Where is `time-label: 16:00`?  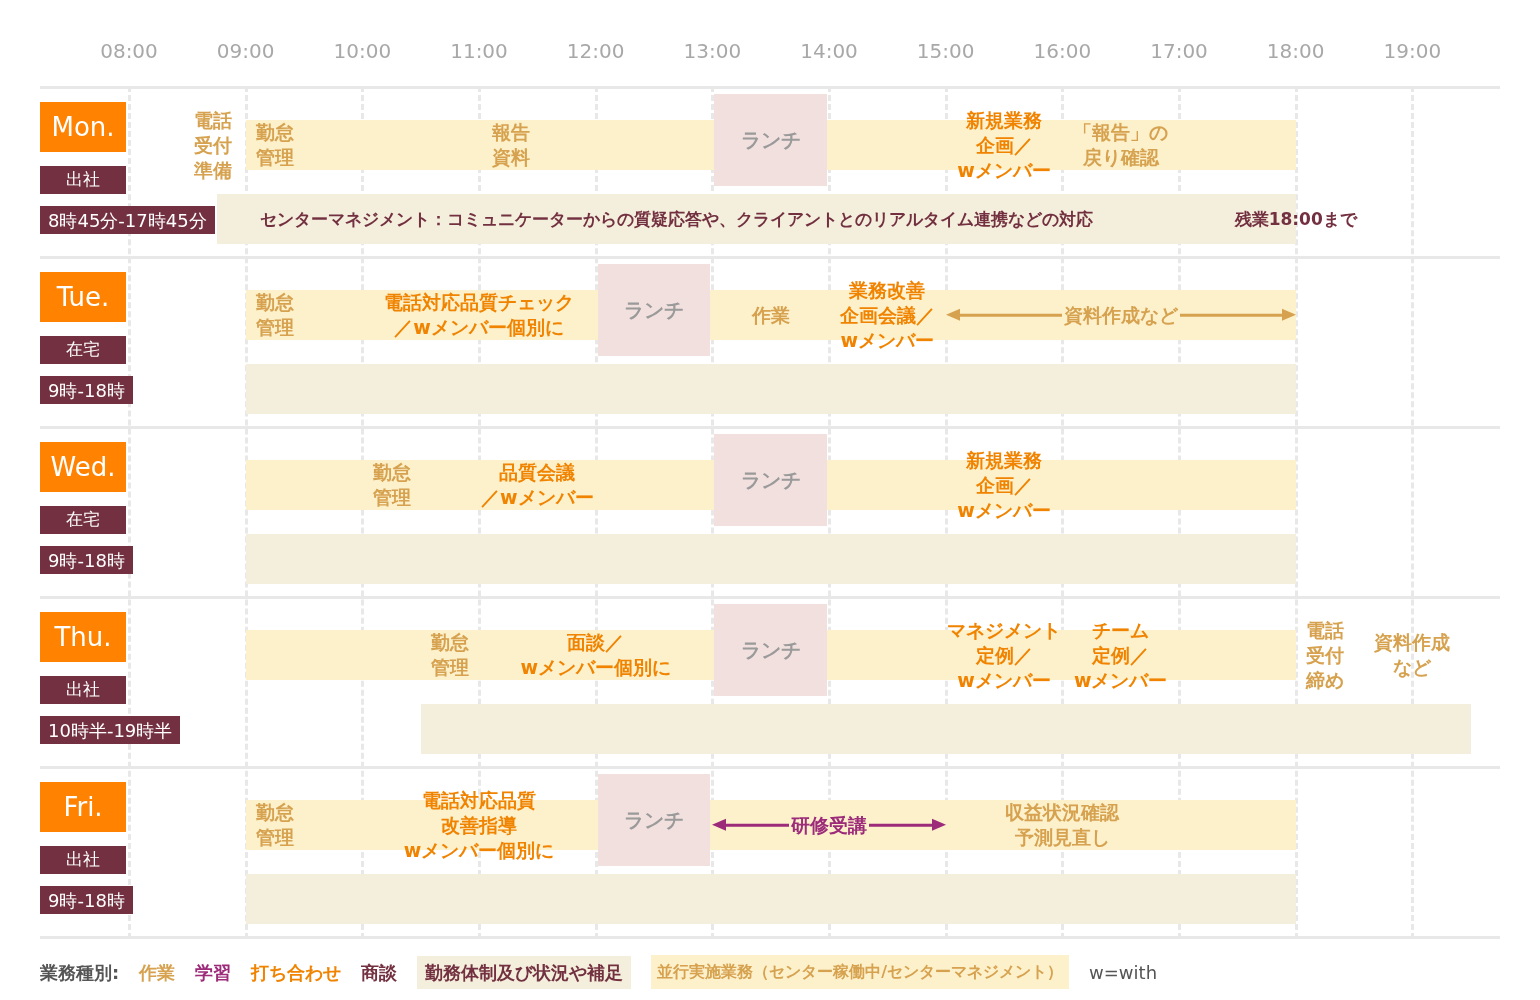 time-label: 16:00 is located at coordinates (1062, 51).